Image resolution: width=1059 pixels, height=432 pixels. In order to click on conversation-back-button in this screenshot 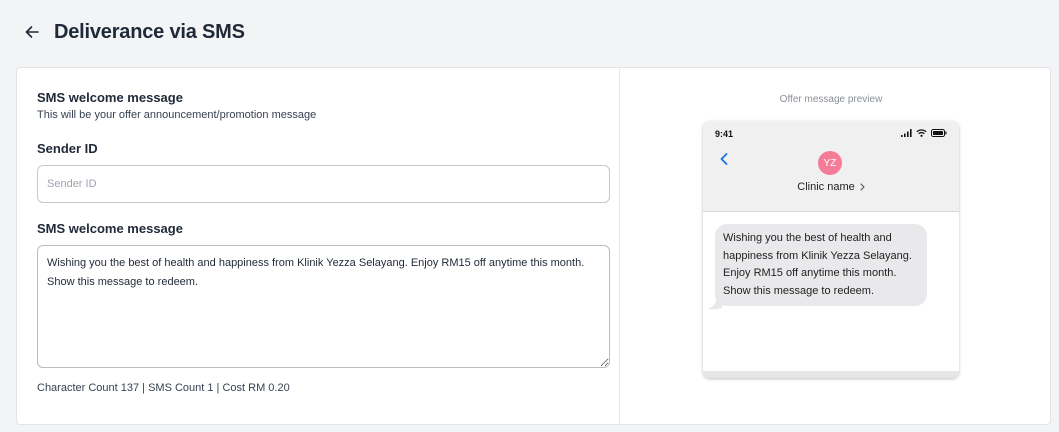, I will do `click(724, 161)`.